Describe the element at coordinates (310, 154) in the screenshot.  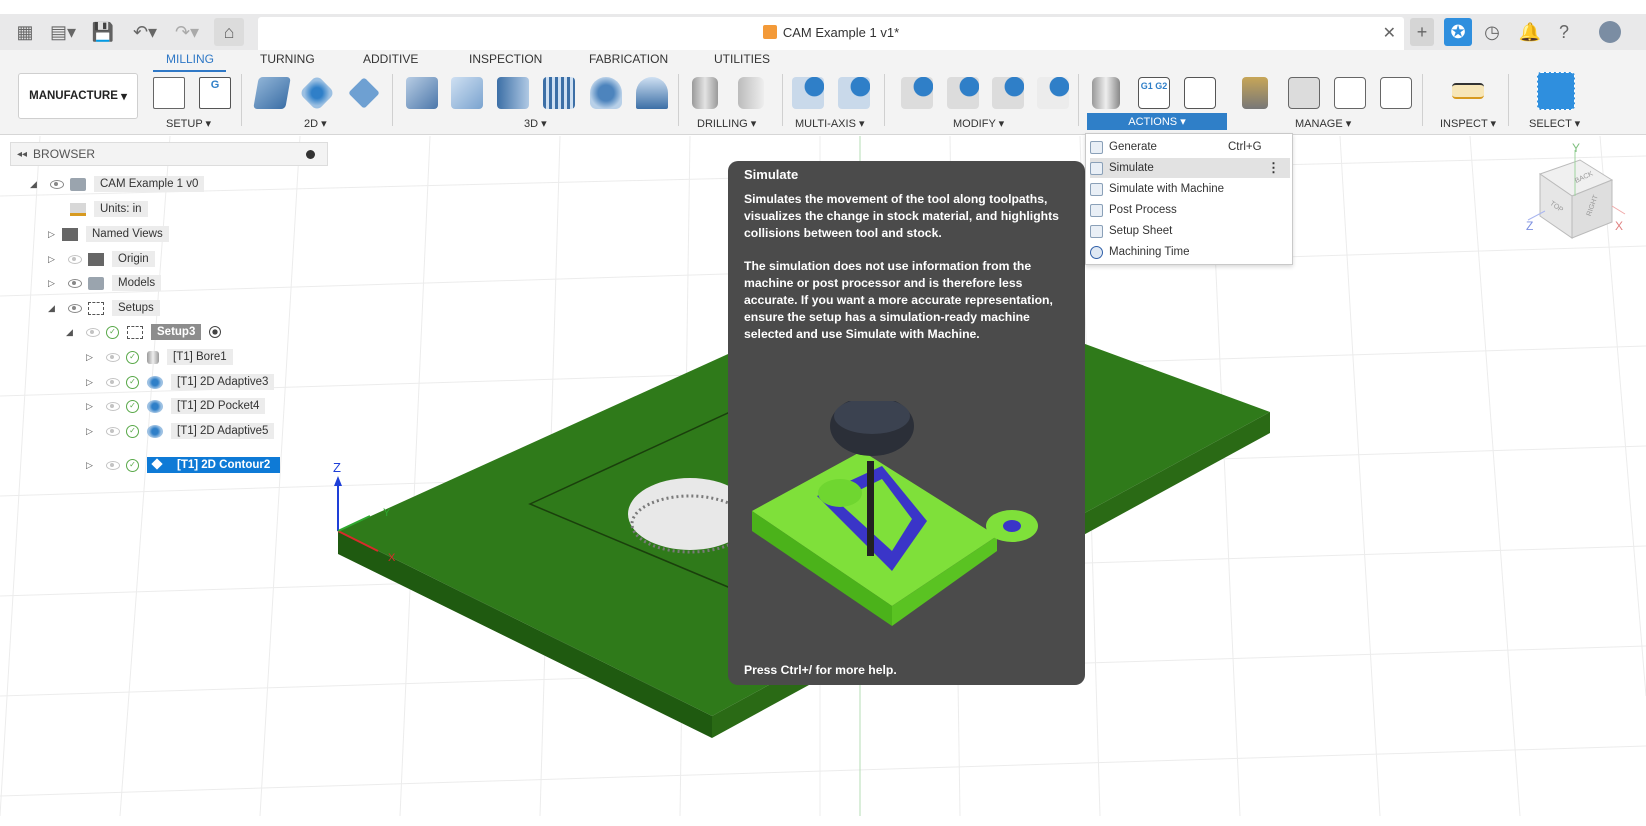
I see `browser-pin-icon` at that location.